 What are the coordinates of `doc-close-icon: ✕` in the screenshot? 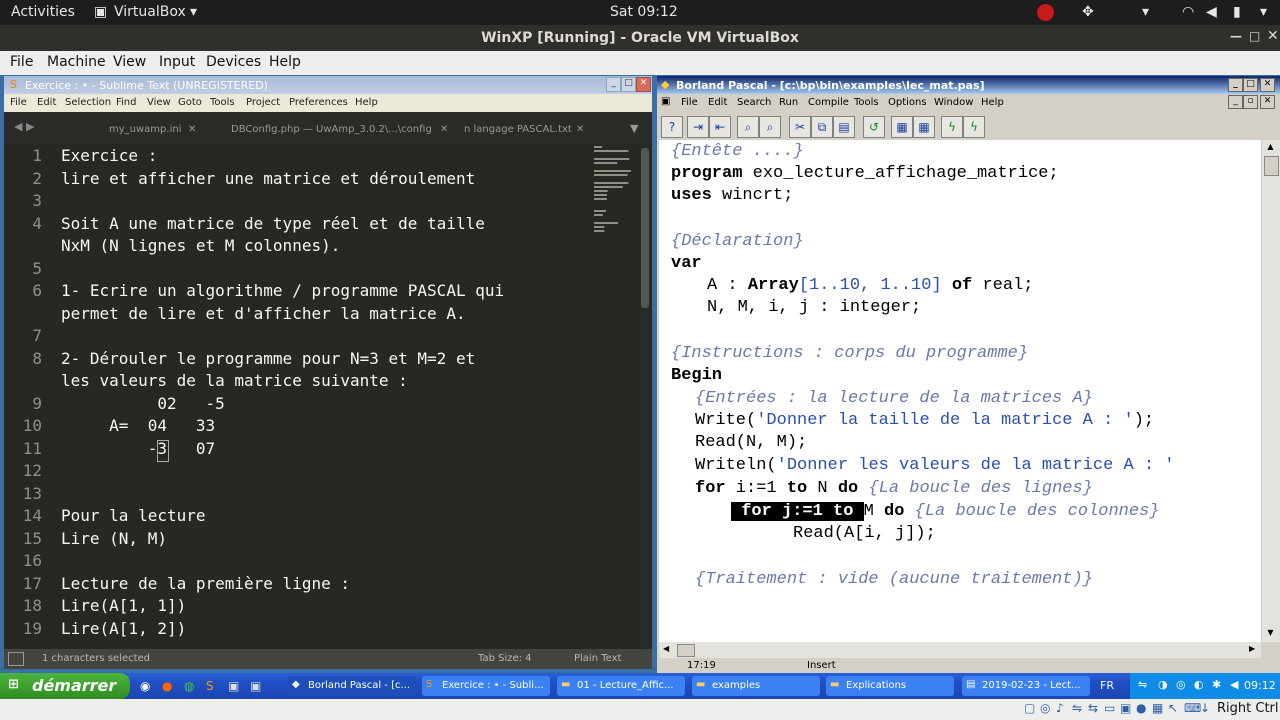 It's located at (1267, 102).